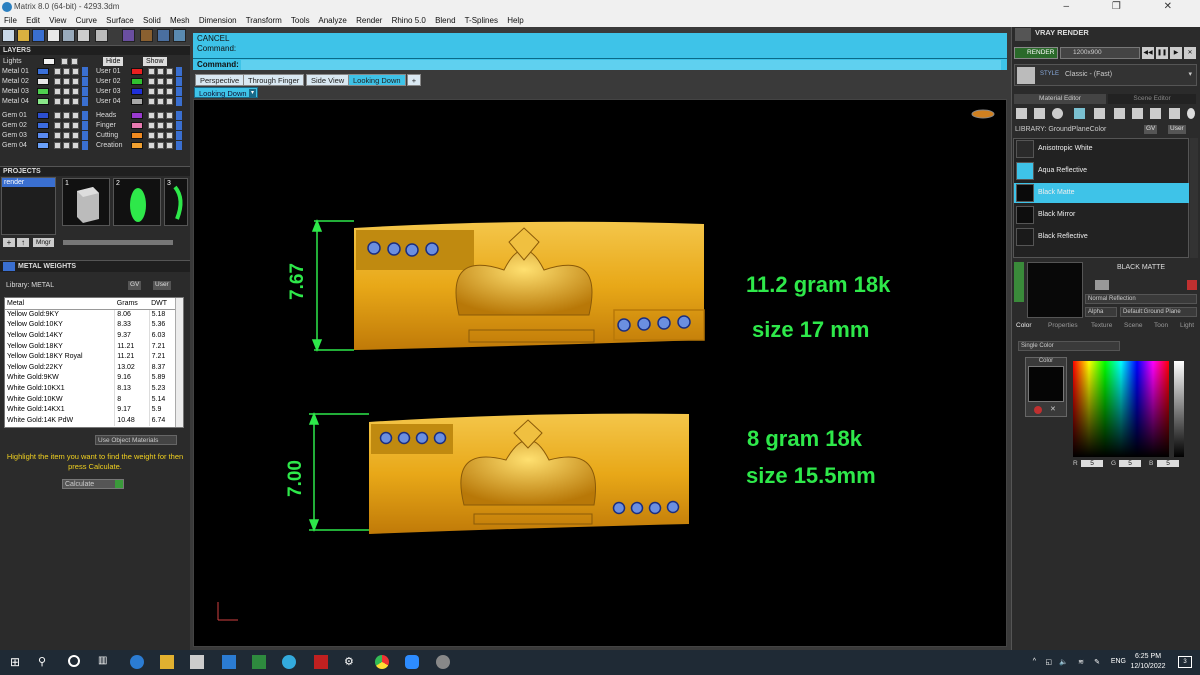 This screenshot has width=1200, height=675. I want to click on layer-row: Gem 01, so click(47, 115).